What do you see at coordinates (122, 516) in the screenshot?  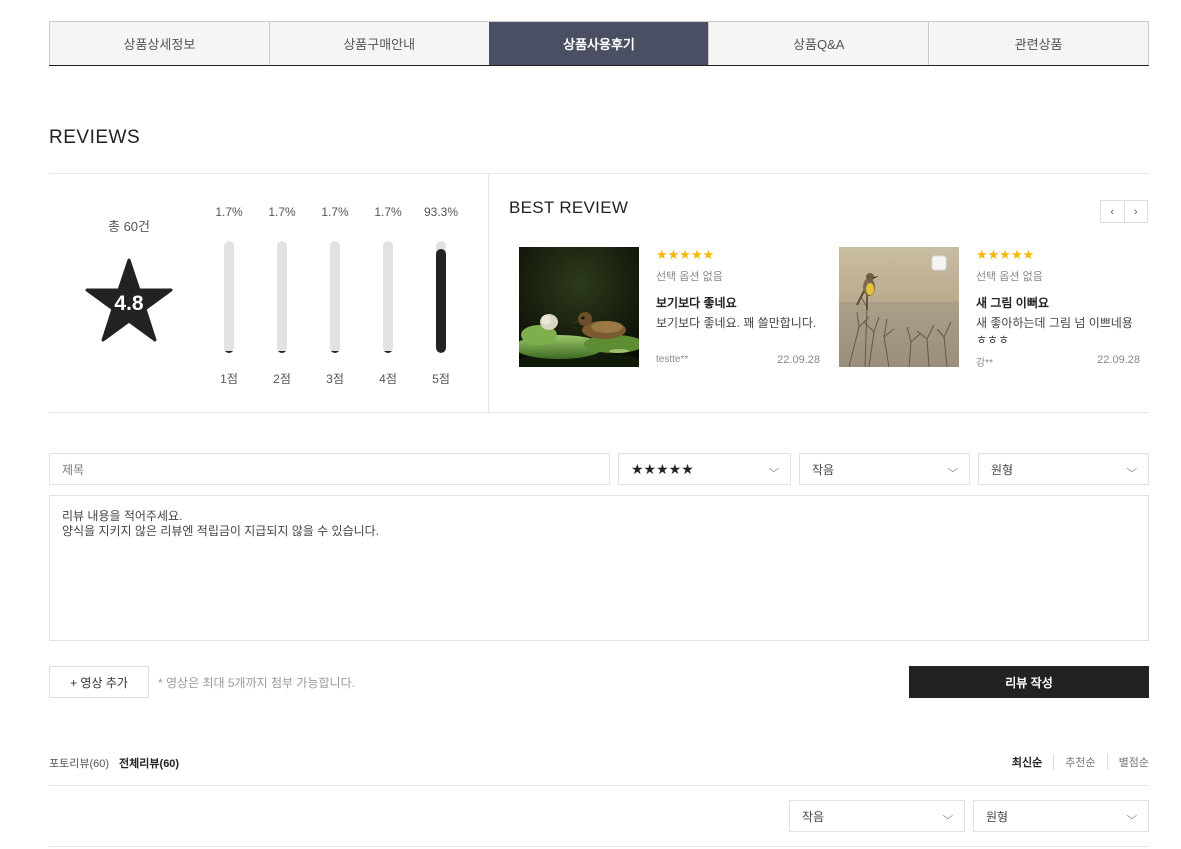 I see `textarea-placeholder-line: 리뷰 내용을 적어주세요.` at bounding box center [122, 516].